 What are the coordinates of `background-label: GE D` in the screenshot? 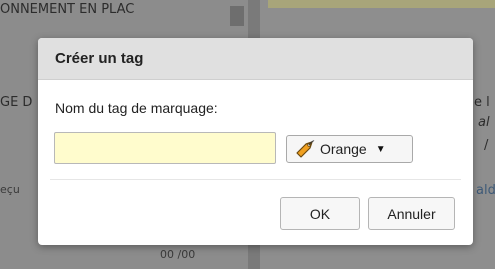 It's located at (16, 102).